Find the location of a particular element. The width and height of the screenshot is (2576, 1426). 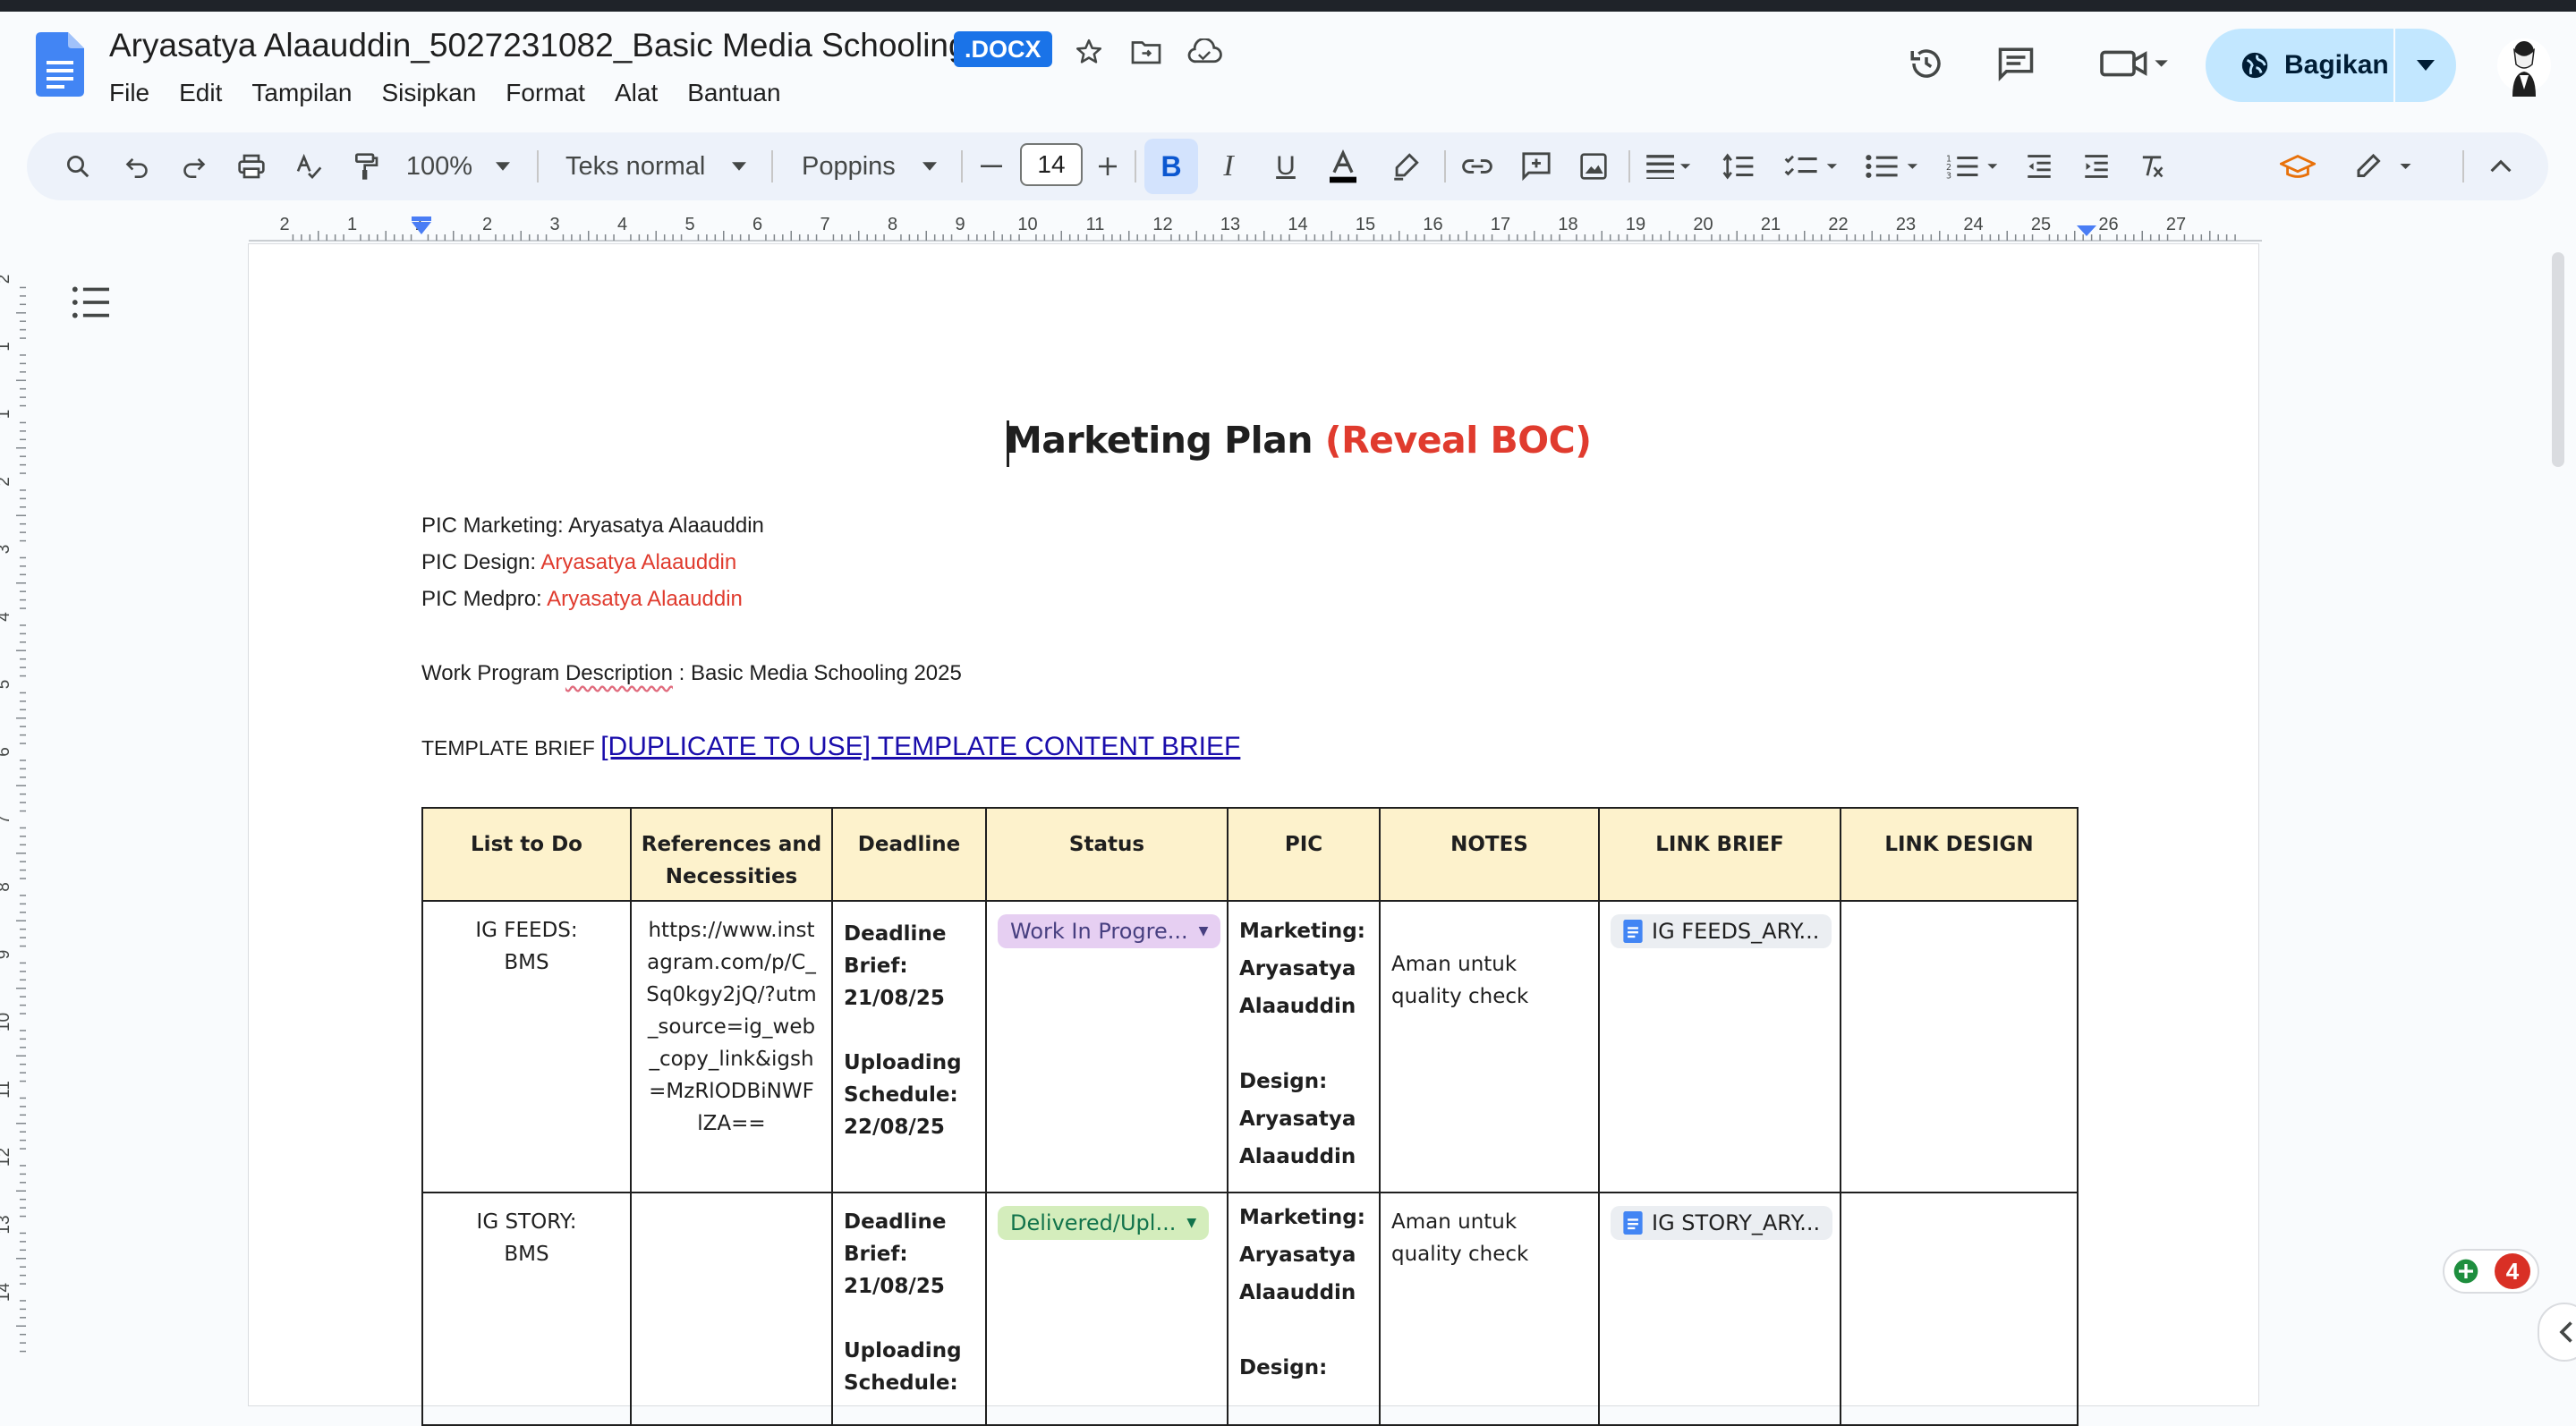

checklist-dropdown-icon is located at coordinates (1812, 166).